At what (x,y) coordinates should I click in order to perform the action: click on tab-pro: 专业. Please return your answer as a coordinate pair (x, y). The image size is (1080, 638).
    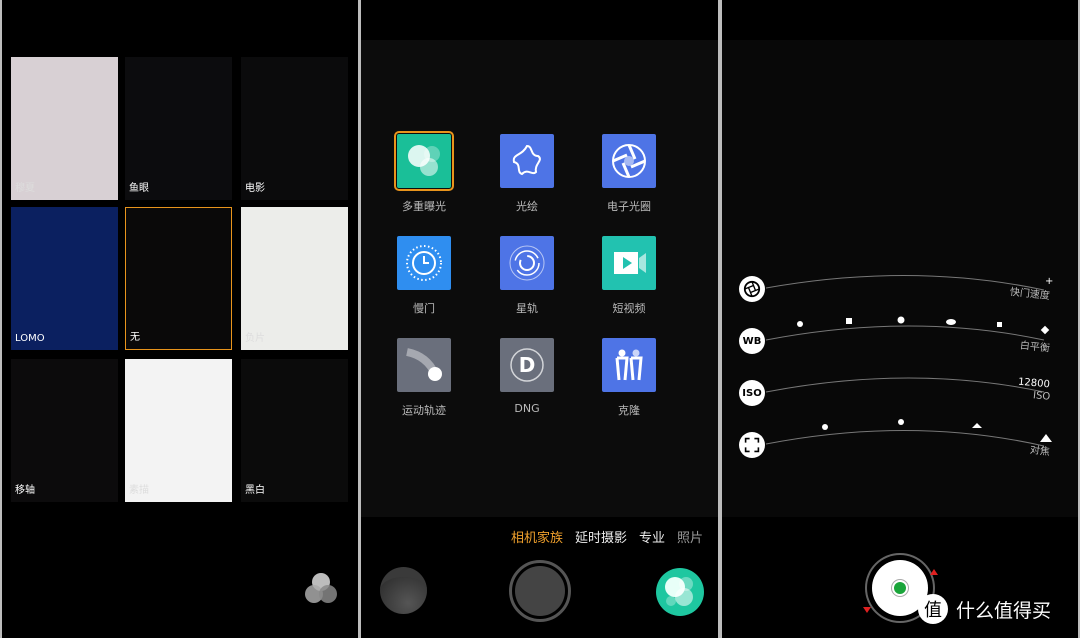
    Looking at the image, I should click on (652, 538).